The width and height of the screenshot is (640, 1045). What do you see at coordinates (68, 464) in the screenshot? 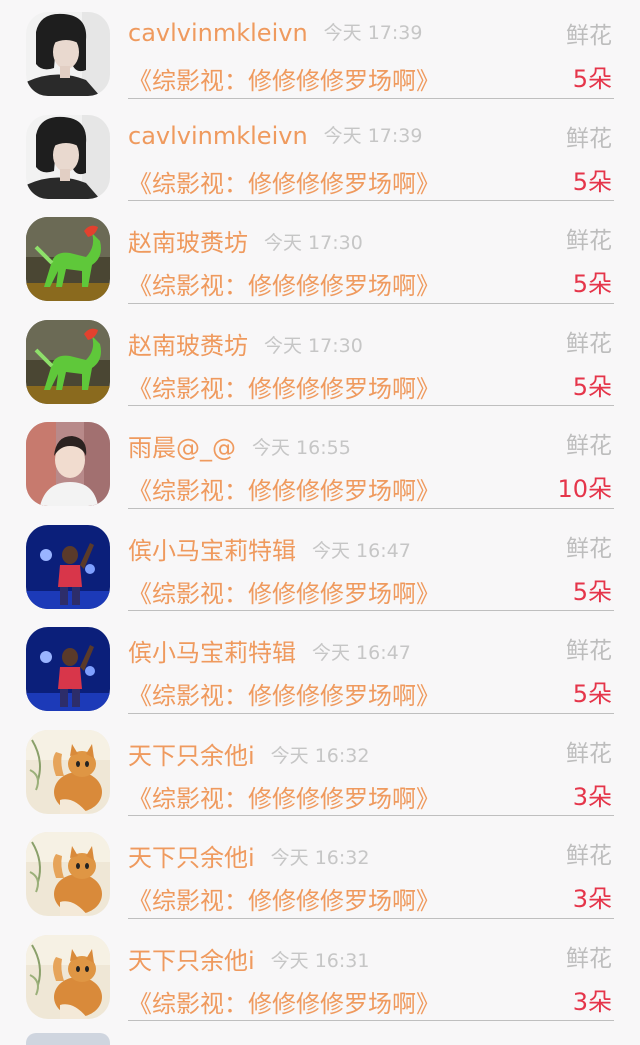
I see `young-man-avatar` at bounding box center [68, 464].